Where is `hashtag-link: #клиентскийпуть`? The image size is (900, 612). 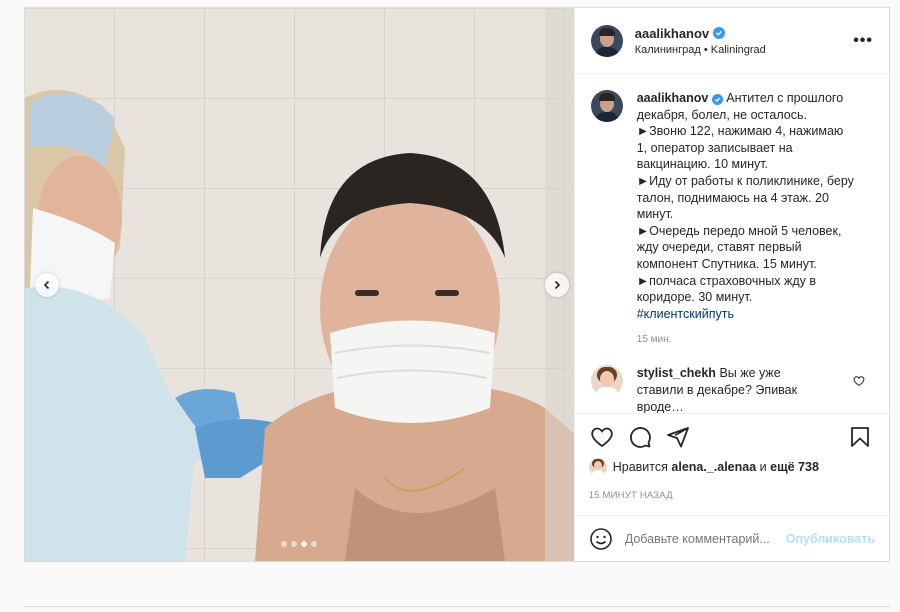
hashtag-link: #клиентскийпуть is located at coordinates (685, 314).